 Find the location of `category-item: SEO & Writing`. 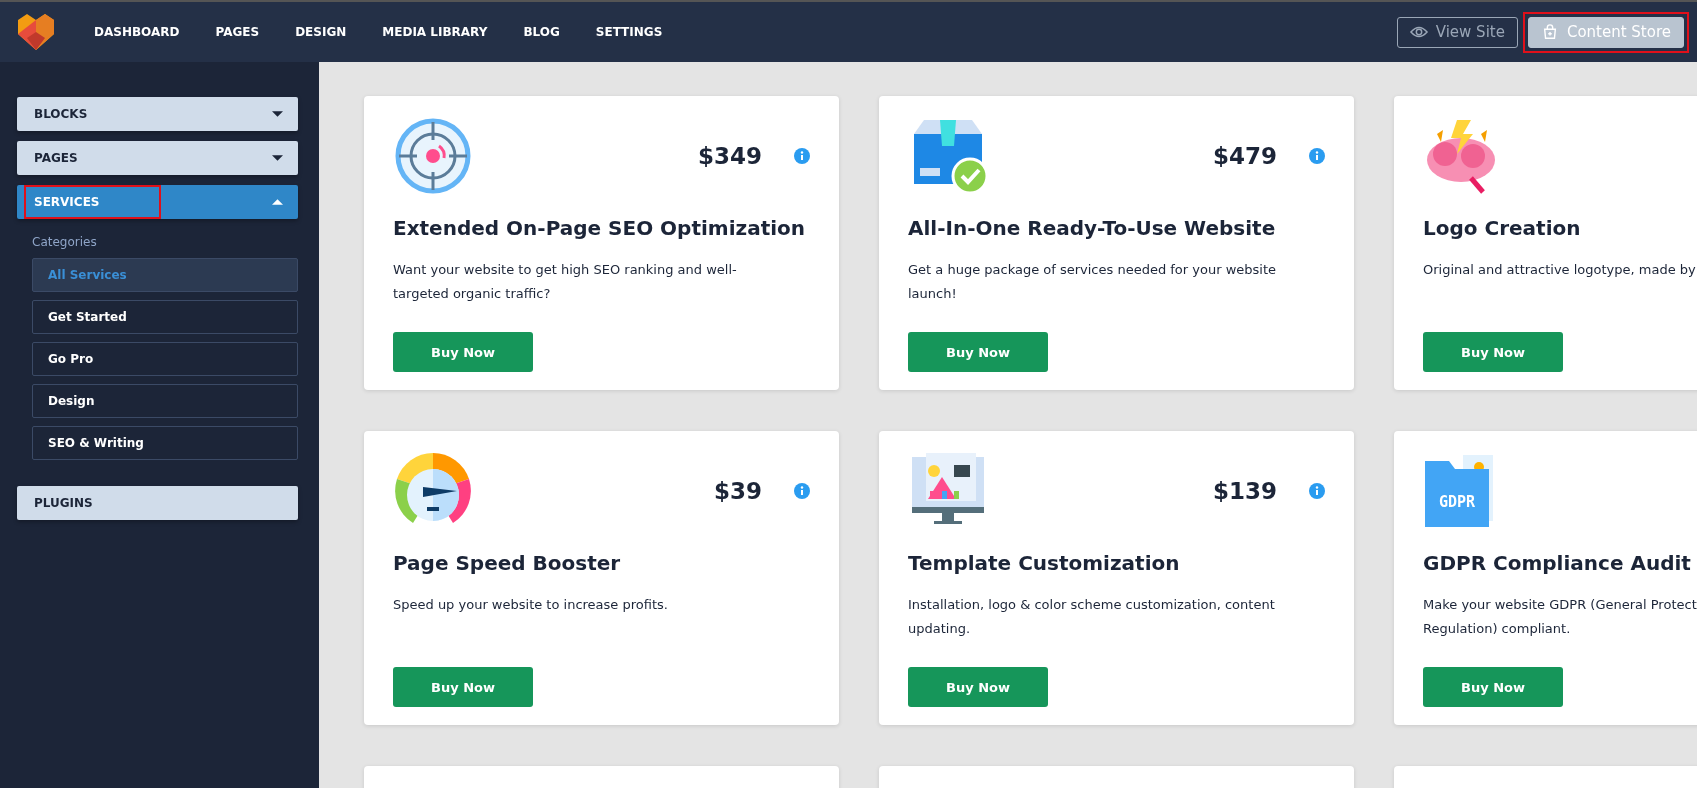

category-item: SEO & Writing is located at coordinates (165, 443).